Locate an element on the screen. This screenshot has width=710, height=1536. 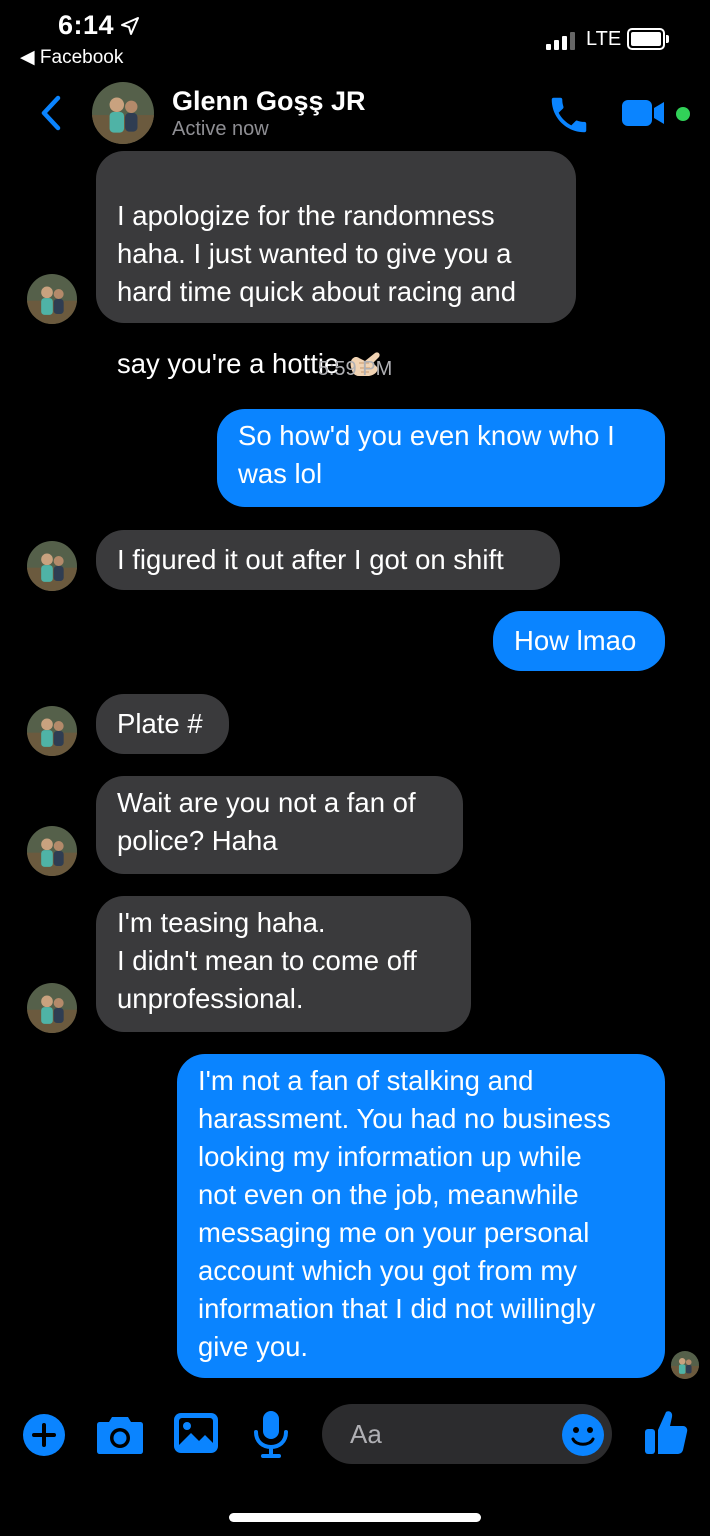
message-bubble-incoming: Plate # is located at coordinates (162, 724).